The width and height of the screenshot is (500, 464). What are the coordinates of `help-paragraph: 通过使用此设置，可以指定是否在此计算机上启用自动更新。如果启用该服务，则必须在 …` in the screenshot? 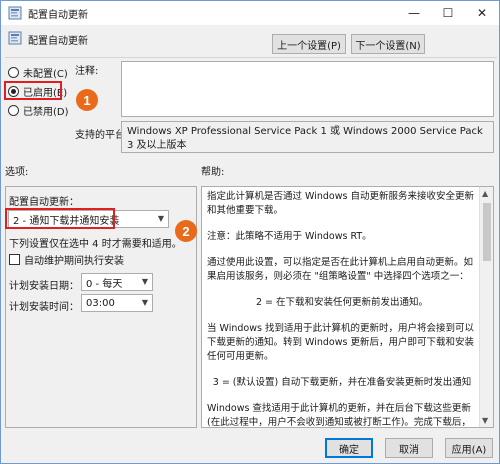 It's located at (340, 269).